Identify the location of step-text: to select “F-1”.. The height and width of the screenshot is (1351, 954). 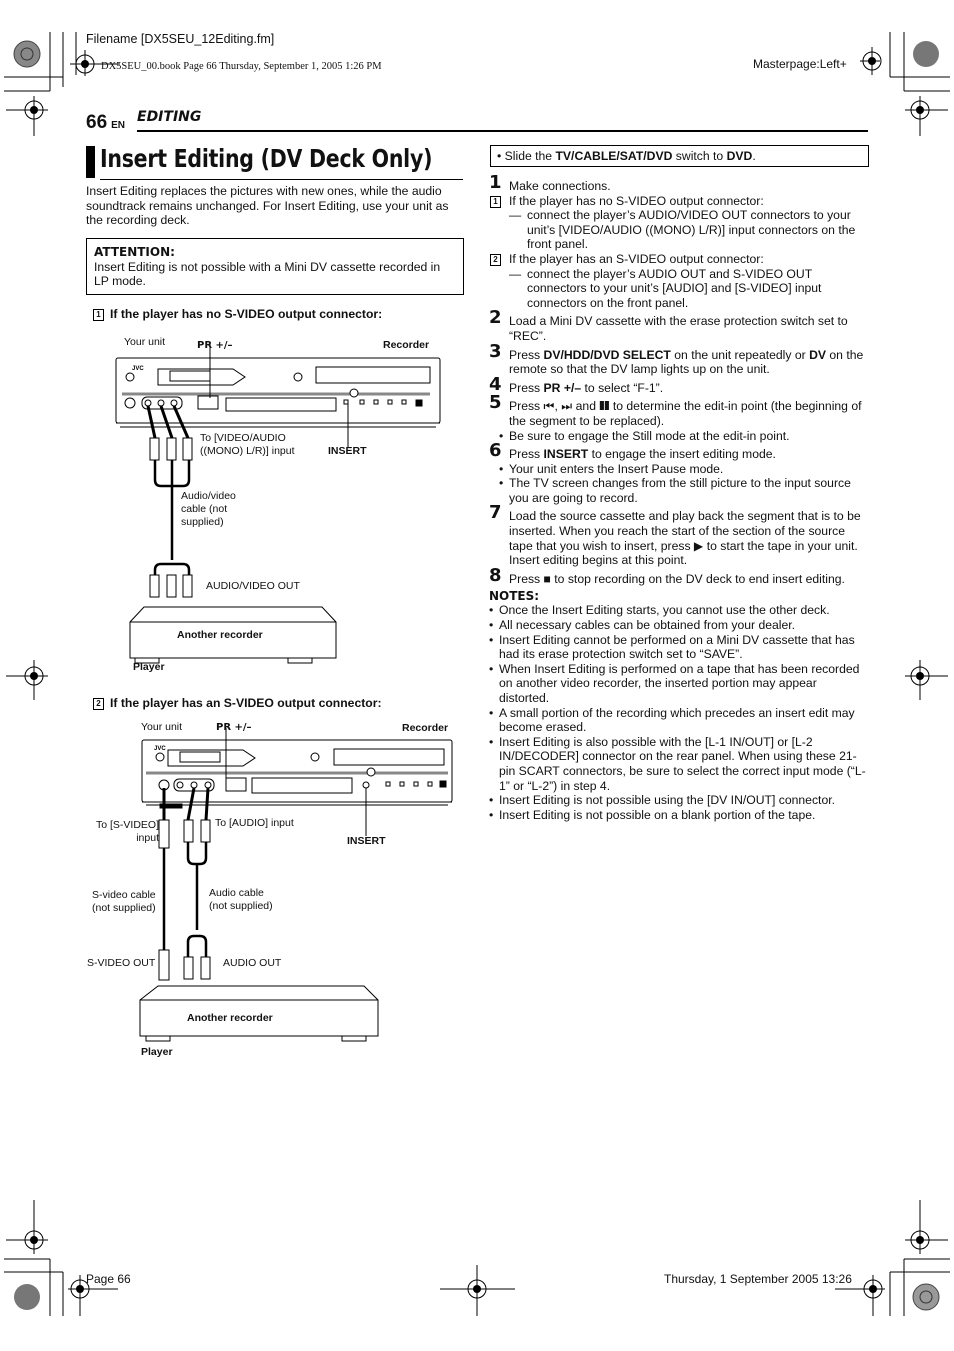
(622, 387).